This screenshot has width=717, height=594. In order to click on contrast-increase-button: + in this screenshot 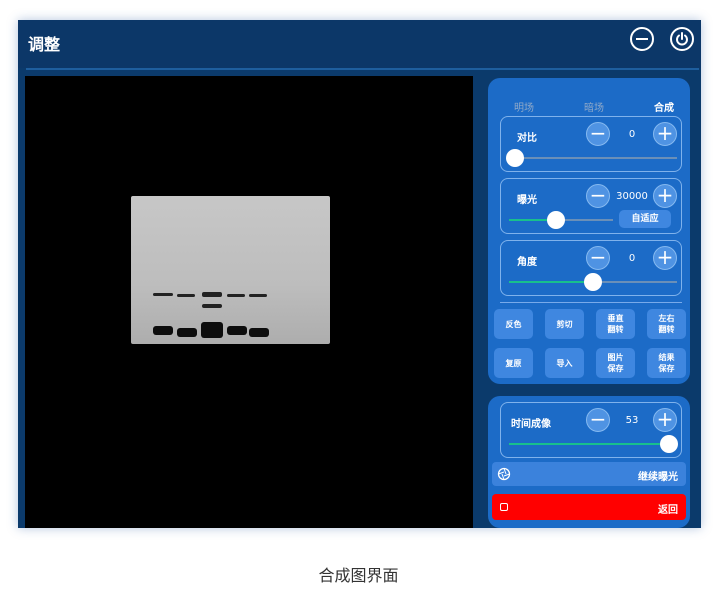, I will do `click(665, 134)`.